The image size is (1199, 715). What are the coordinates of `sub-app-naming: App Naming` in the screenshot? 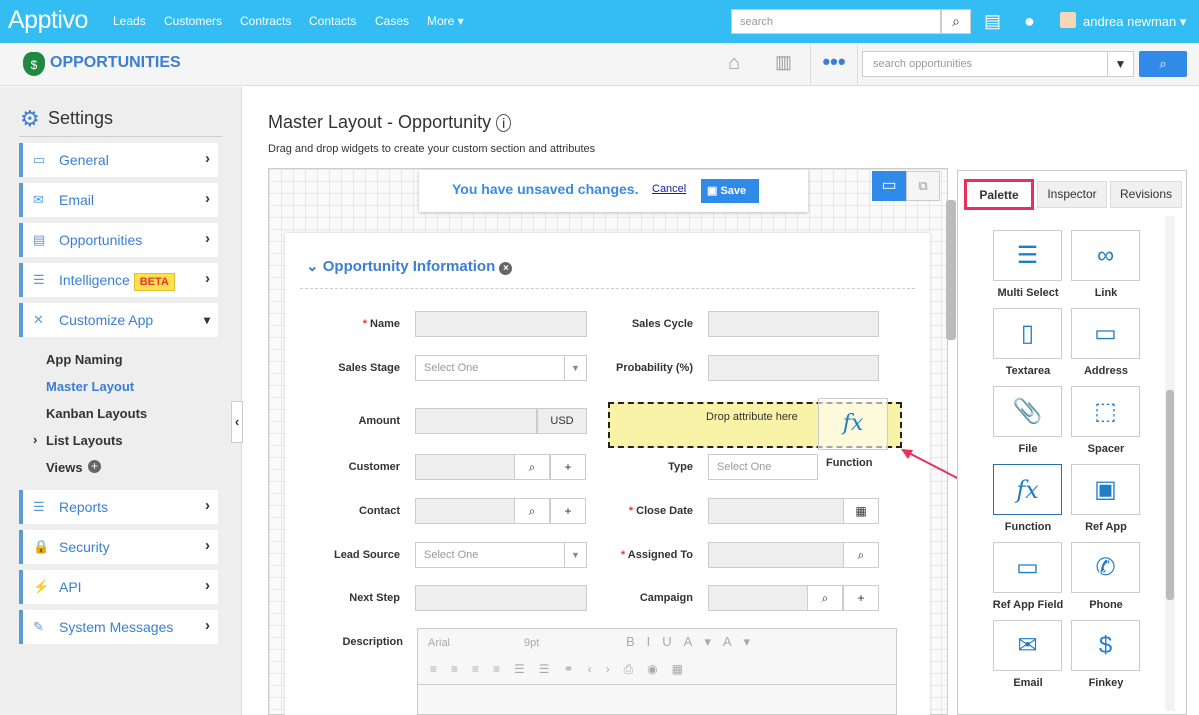 It's located at (84, 359).